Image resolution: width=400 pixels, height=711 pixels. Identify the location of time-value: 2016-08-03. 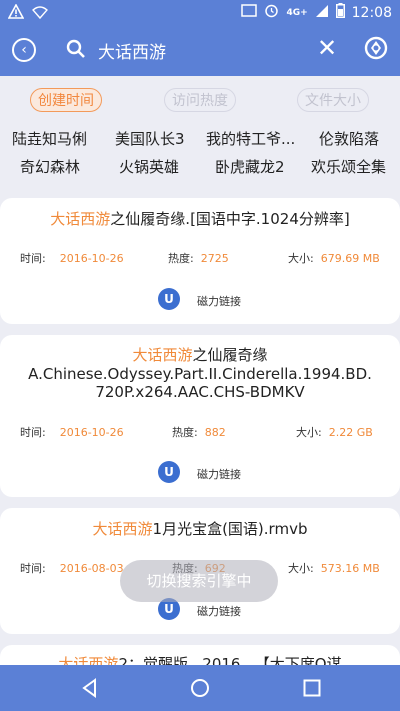
(91, 568).